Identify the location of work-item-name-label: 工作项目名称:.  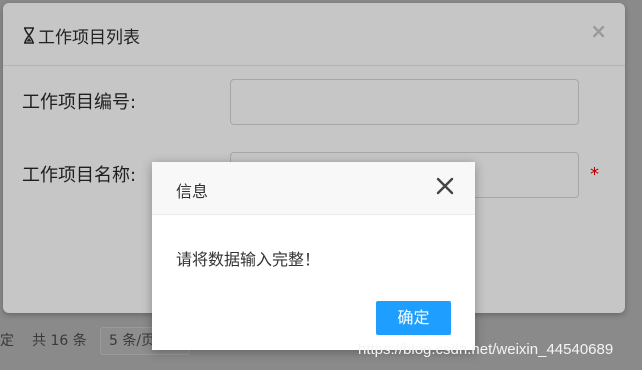
(79, 175).